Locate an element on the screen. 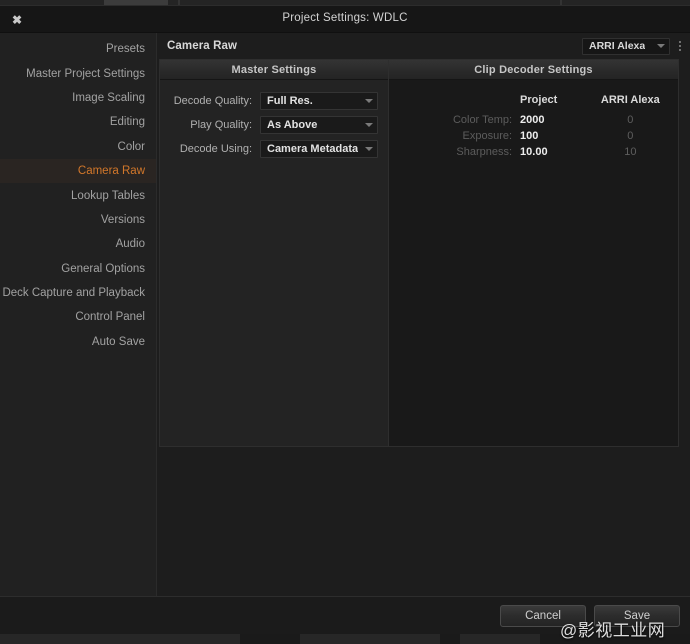  master-setting-value: Full Res. is located at coordinates (290, 101).